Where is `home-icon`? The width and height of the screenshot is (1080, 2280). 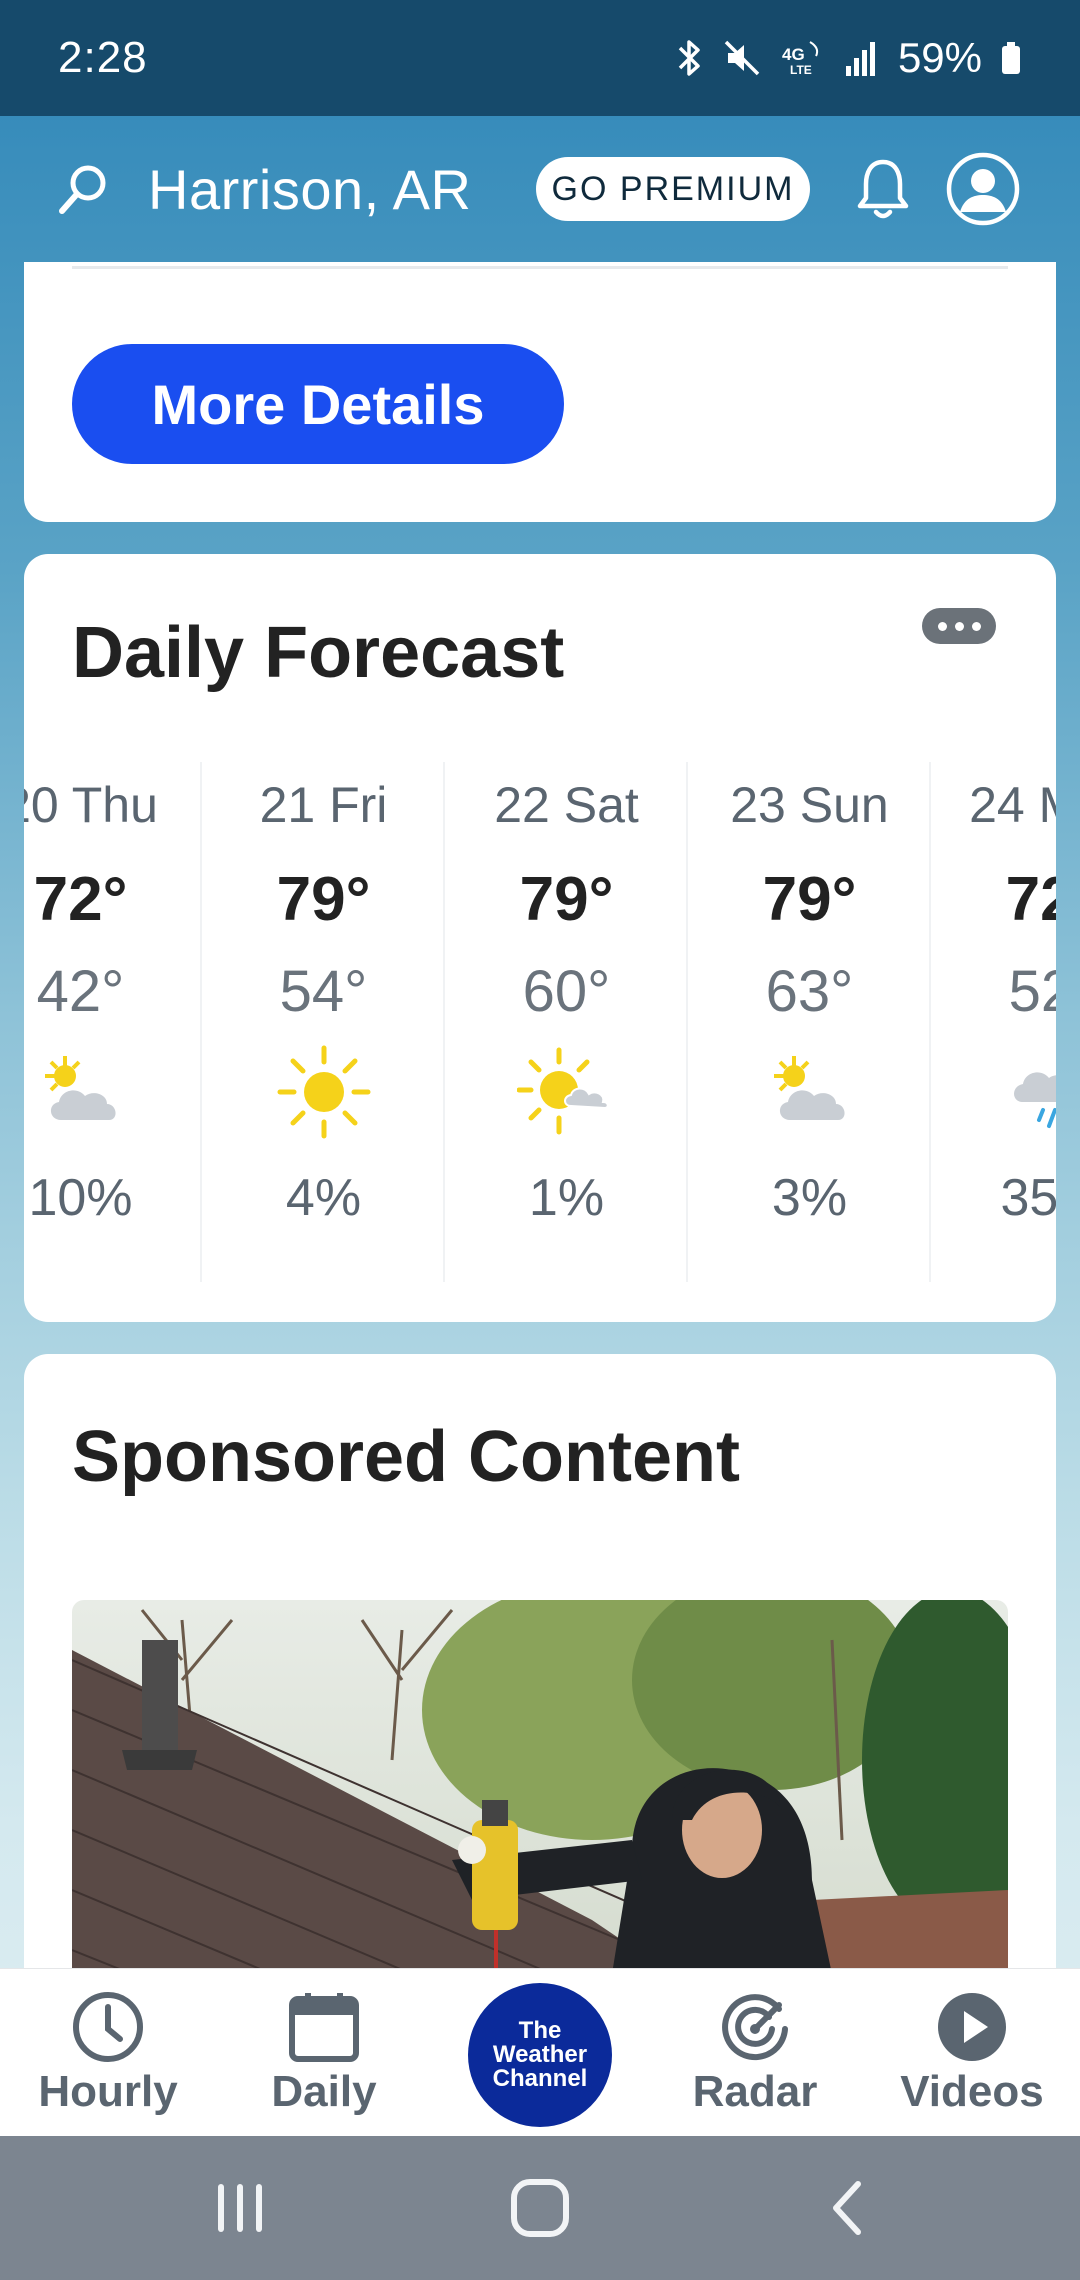
home-icon is located at coordinates (540, 2208).